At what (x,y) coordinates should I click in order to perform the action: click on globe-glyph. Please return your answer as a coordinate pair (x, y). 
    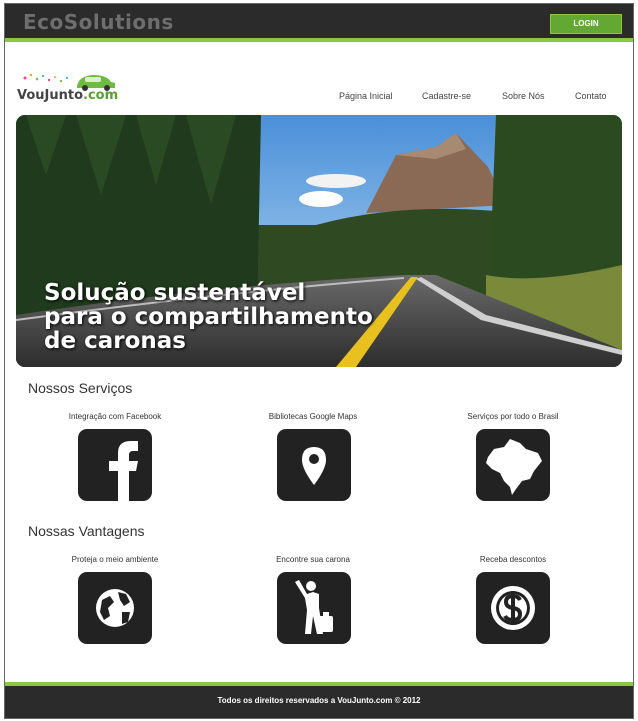
    Looking at the image, I should click on (115, 608).